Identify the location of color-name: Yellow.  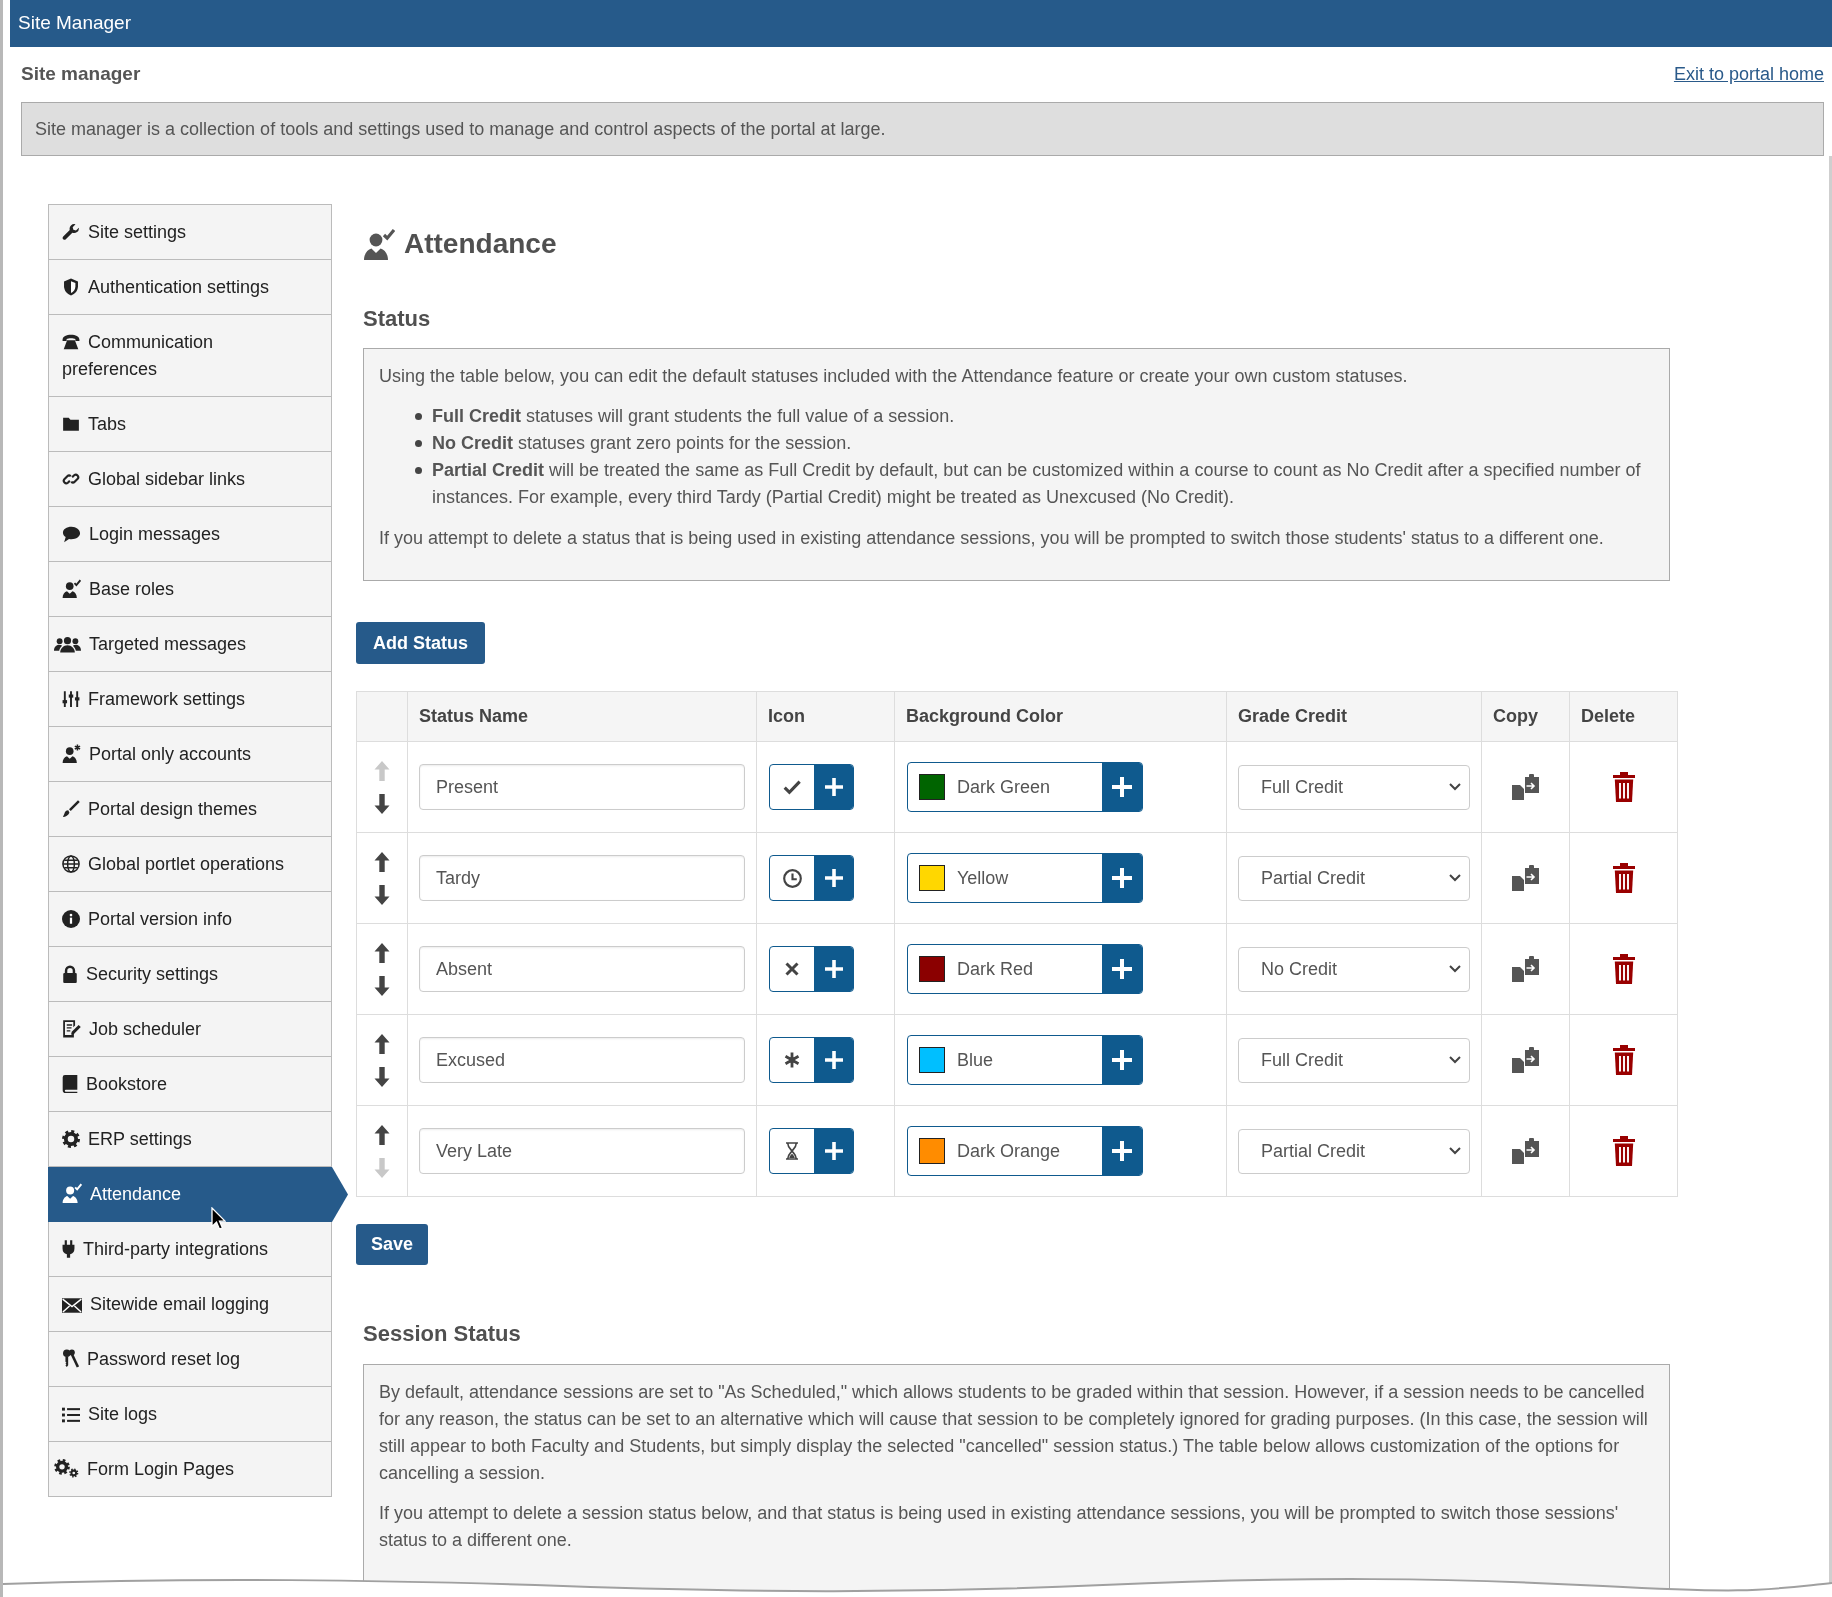
(983, 878).